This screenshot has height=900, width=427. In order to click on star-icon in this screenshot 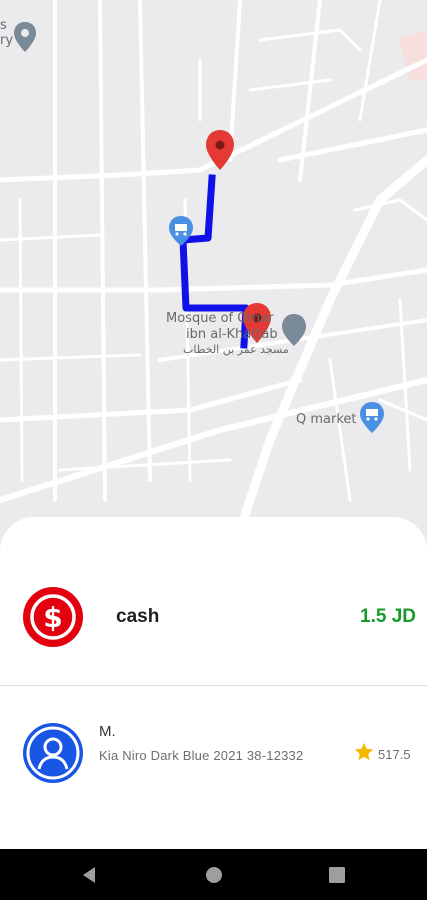, I will do `click(364, 754)`.